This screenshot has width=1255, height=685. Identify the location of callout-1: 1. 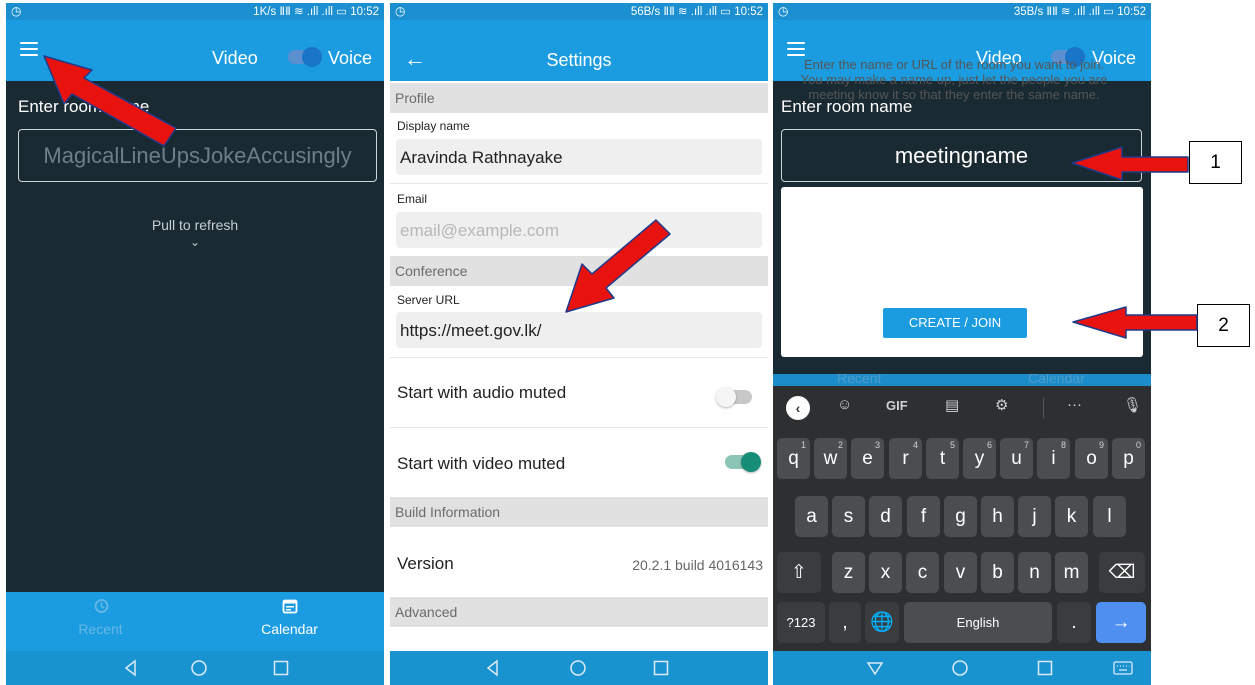
(1215, 162).